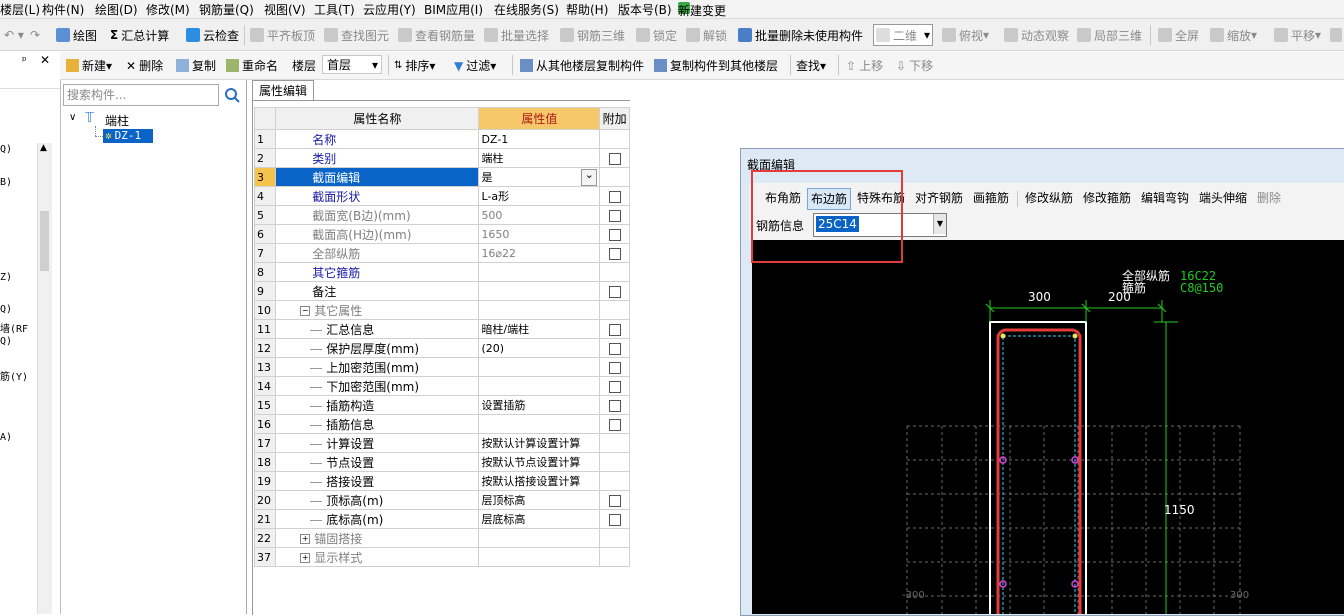 Image resolution: width=1344 pixels, height=616 pixels. Describe the element at coordinates (441, 139) in the screenshot. I see `property-row: 1 名称 DZ-1` at that location.